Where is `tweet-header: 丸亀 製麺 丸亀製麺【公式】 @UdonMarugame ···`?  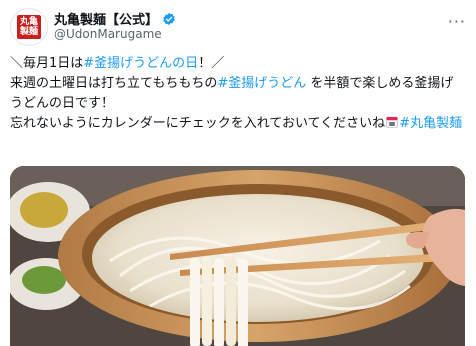 tweet-header: 丸亀 製麺 丸亀製麺【公式】 @UdonMarugame ··· is located at coordinates (238, 26).